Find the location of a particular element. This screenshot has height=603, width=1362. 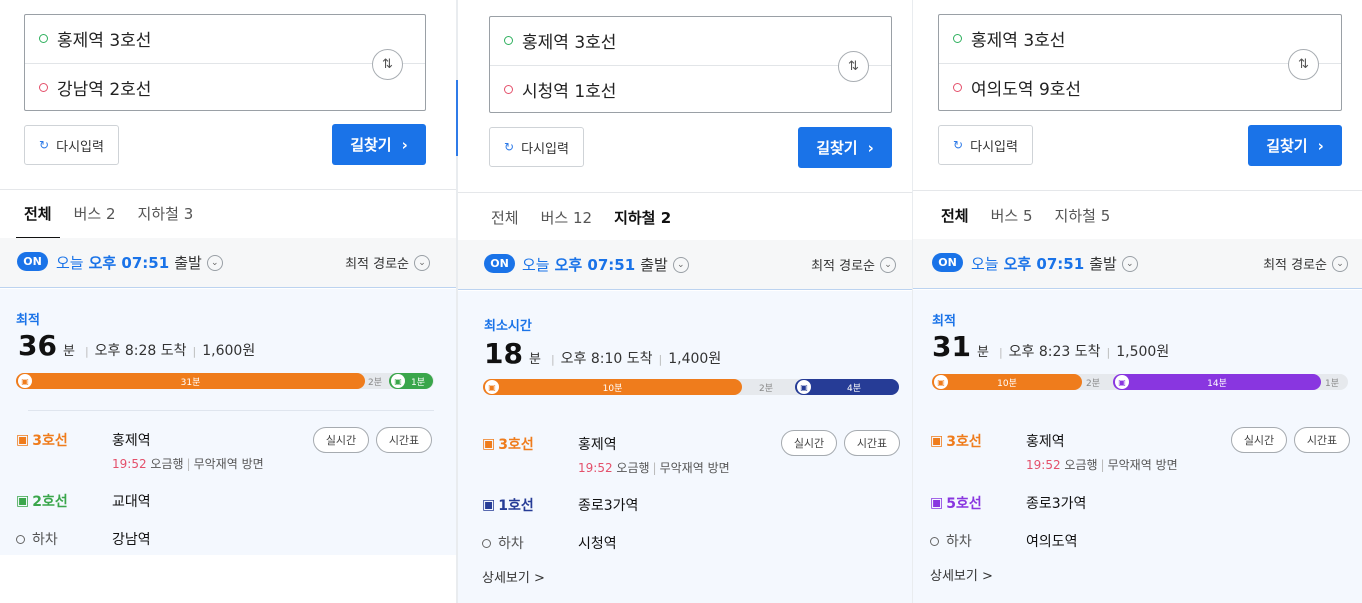

time-segment-line1: ▣ 4분 is located at coordinates (847, 387).